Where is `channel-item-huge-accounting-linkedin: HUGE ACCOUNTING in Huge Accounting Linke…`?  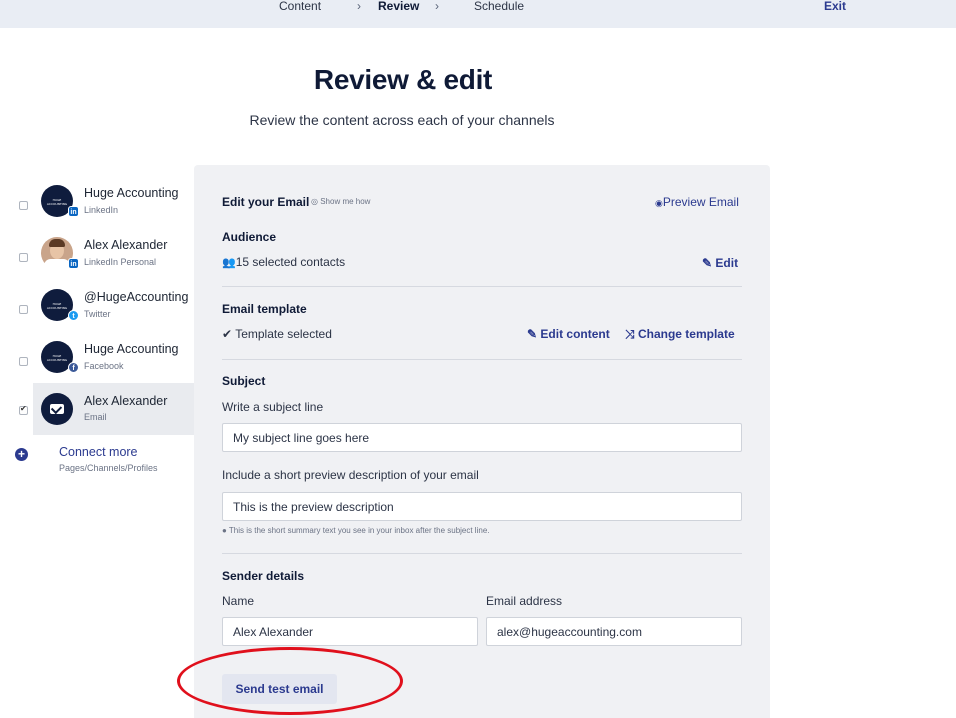 channel-item-huge-accounting-linkedin: HUGE ACCOUNTING in Huge Accounting Linke… is located at coordinates (97, 201).